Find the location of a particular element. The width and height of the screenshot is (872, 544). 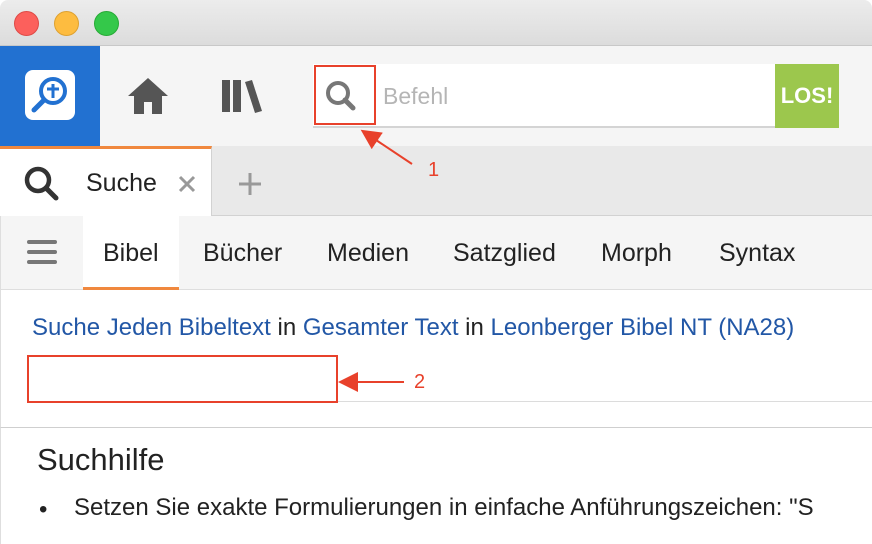

magnifier-cross-logo-icon is located at coordinates (50, 95).